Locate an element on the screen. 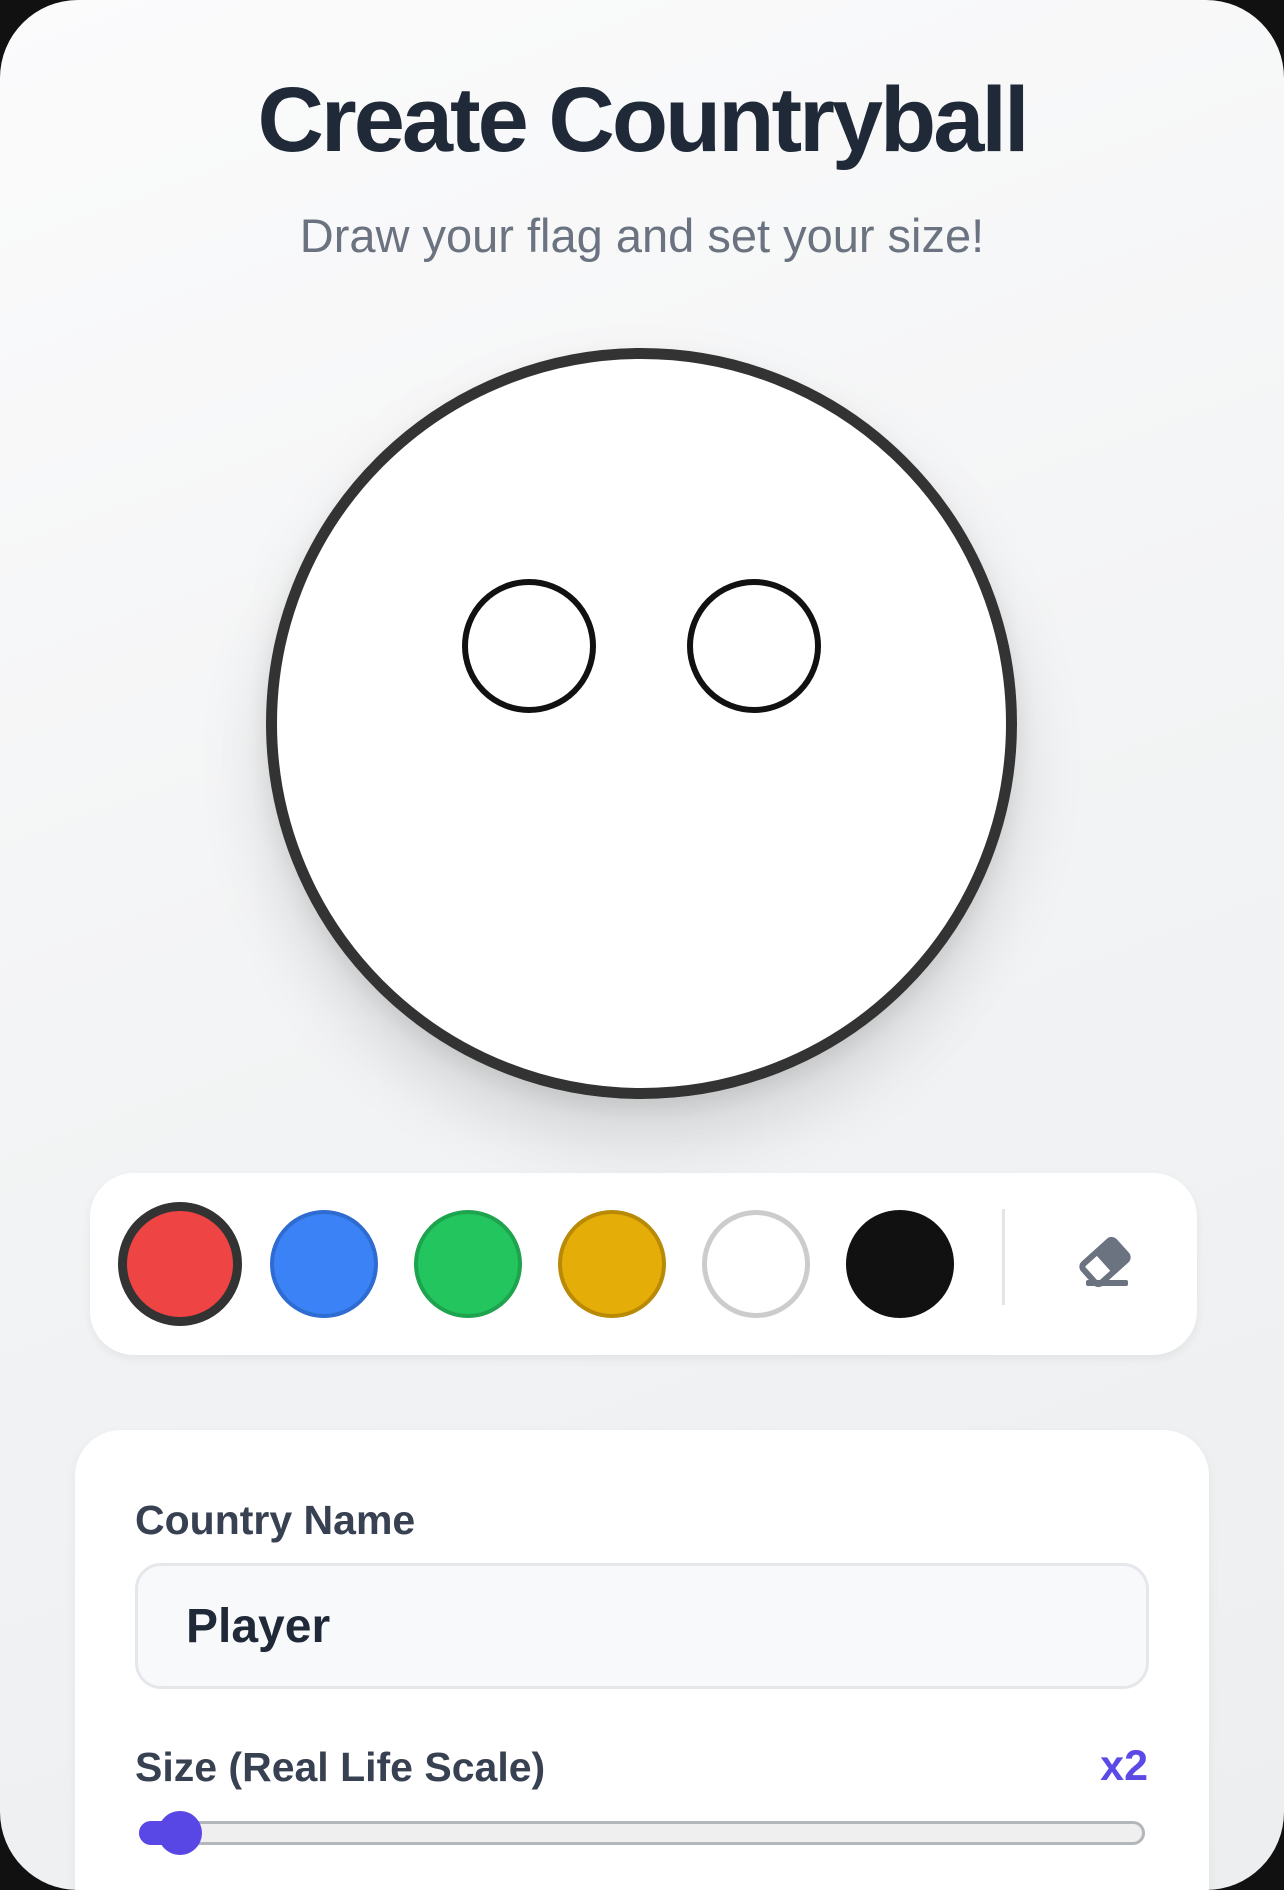  eraser-button is located at coordinates (1106, 1264).